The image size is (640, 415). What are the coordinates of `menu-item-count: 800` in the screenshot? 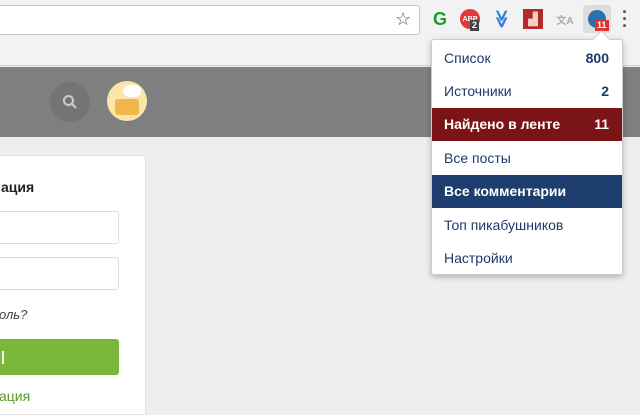 It's located at (597, 57).